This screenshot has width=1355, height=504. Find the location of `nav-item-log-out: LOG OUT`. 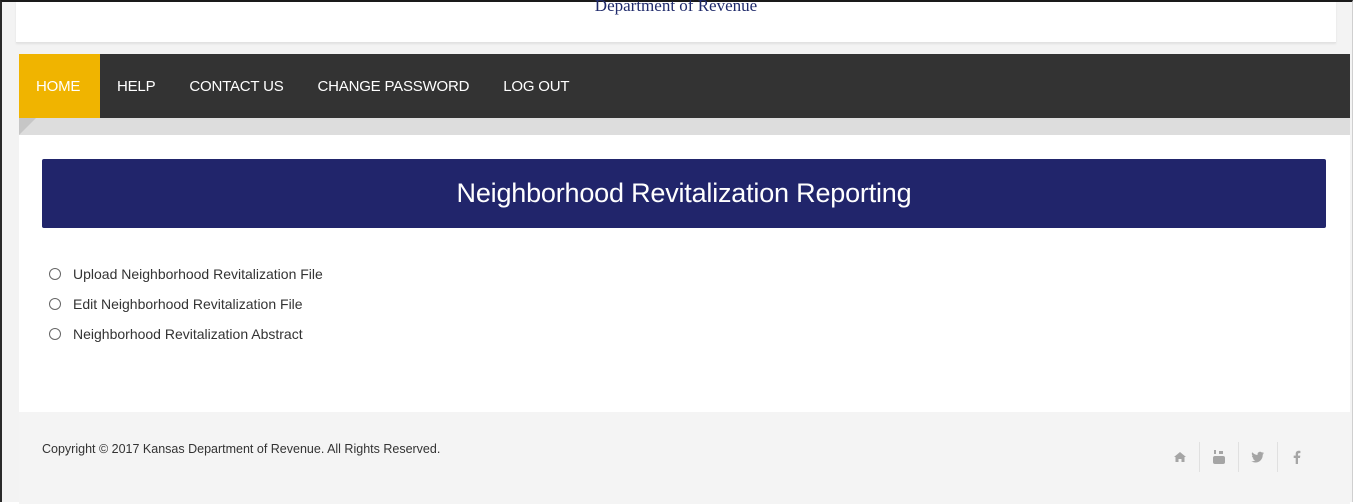

nav-item-log-out: LOG OUT is located at coordinates (536, 86).